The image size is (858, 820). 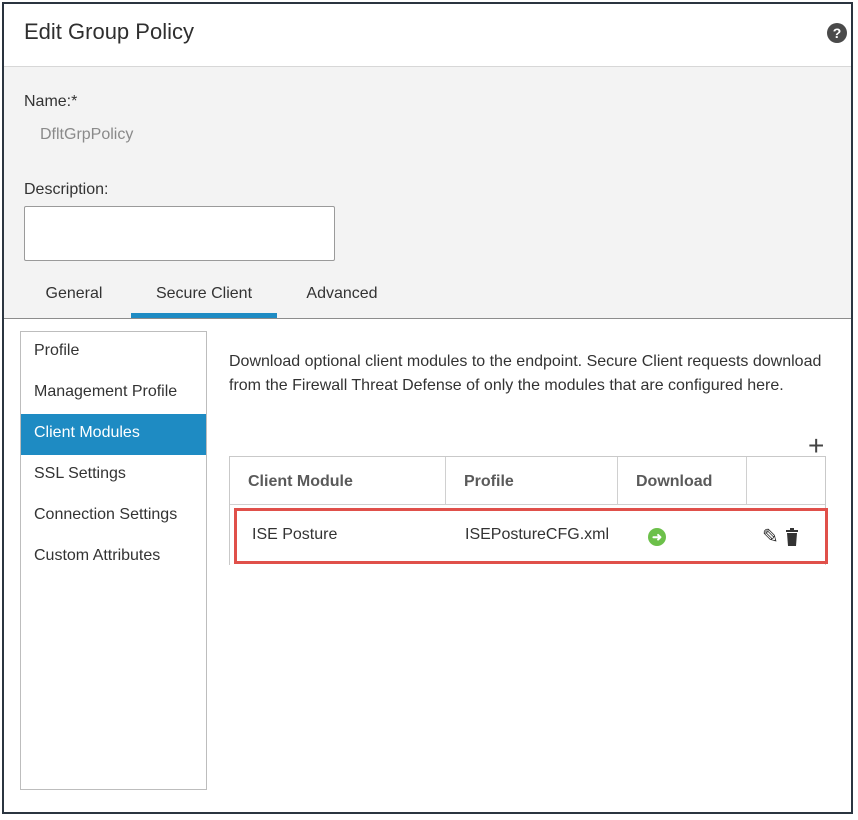 I want to click on help-icon: ?, so click(x=837, y=33).